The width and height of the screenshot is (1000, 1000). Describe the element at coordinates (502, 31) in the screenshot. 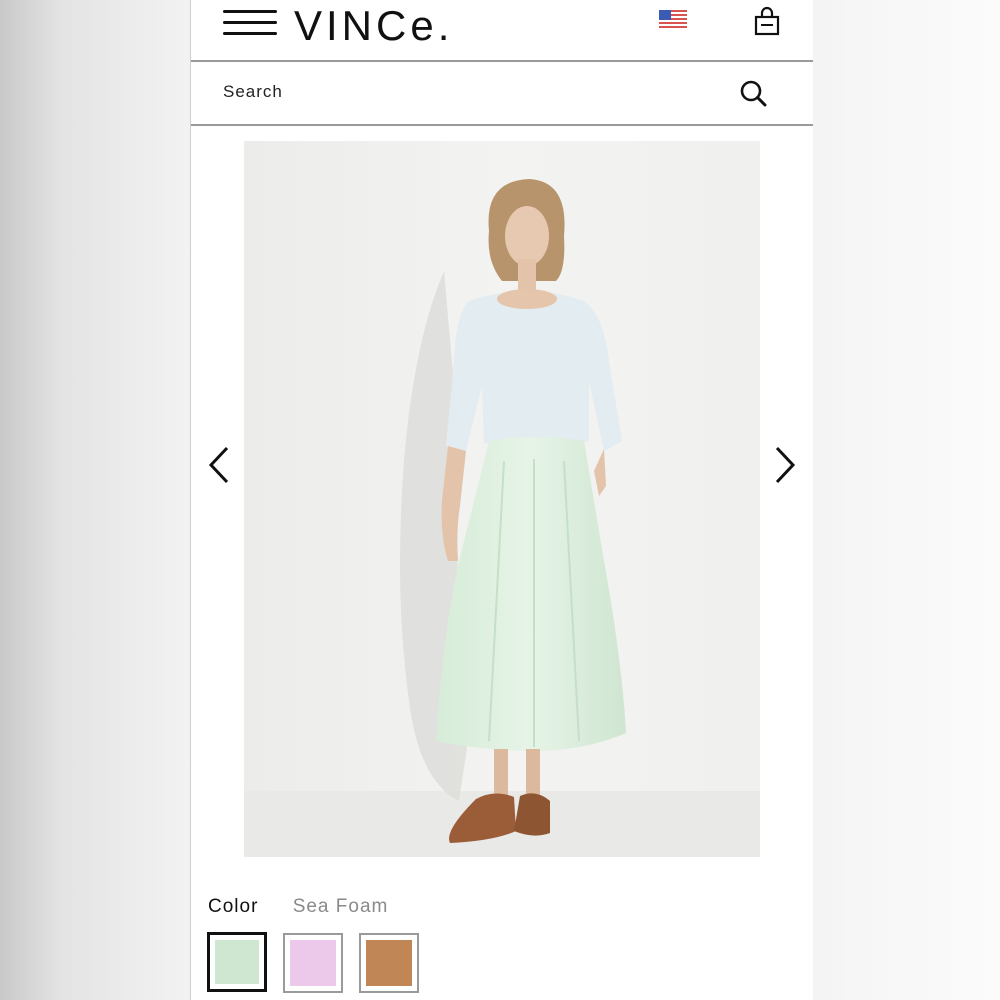

I see `site-header: VINCe.` at that location.